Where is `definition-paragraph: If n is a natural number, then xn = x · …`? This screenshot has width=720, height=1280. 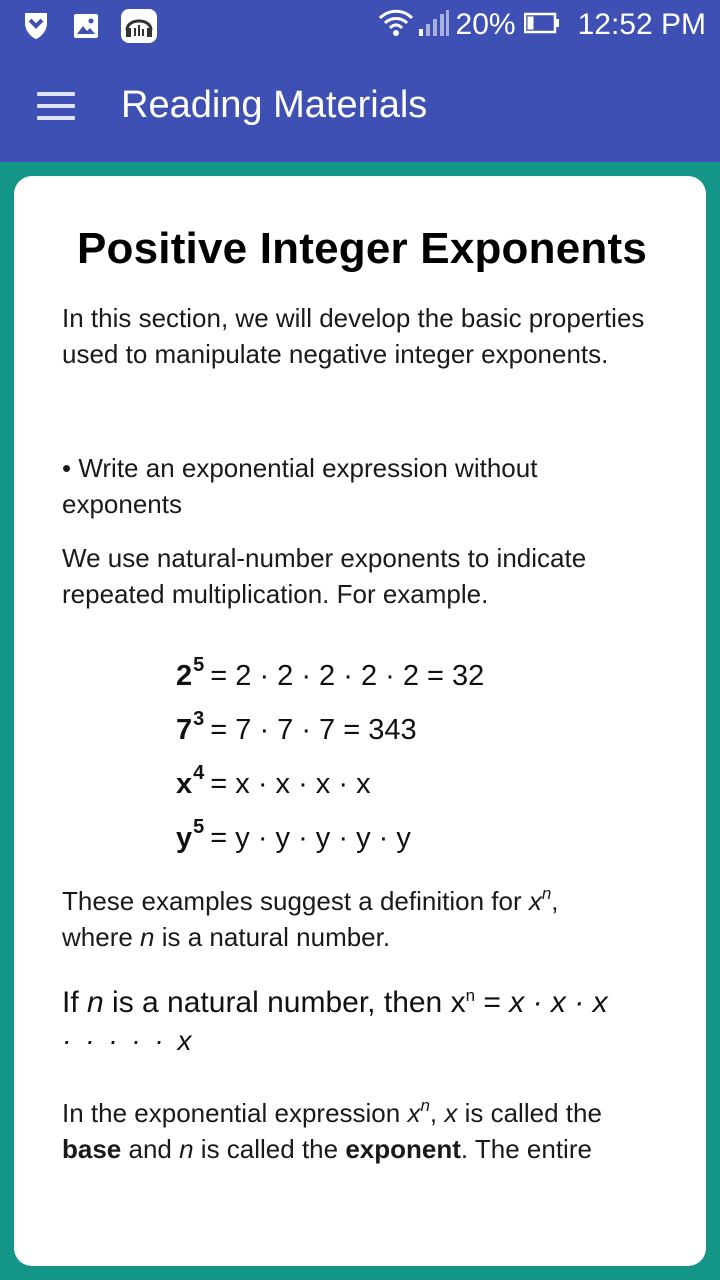 definition-paragraph: If n is a natural number, then xn = x · … is located at coordinates (335, 1021).